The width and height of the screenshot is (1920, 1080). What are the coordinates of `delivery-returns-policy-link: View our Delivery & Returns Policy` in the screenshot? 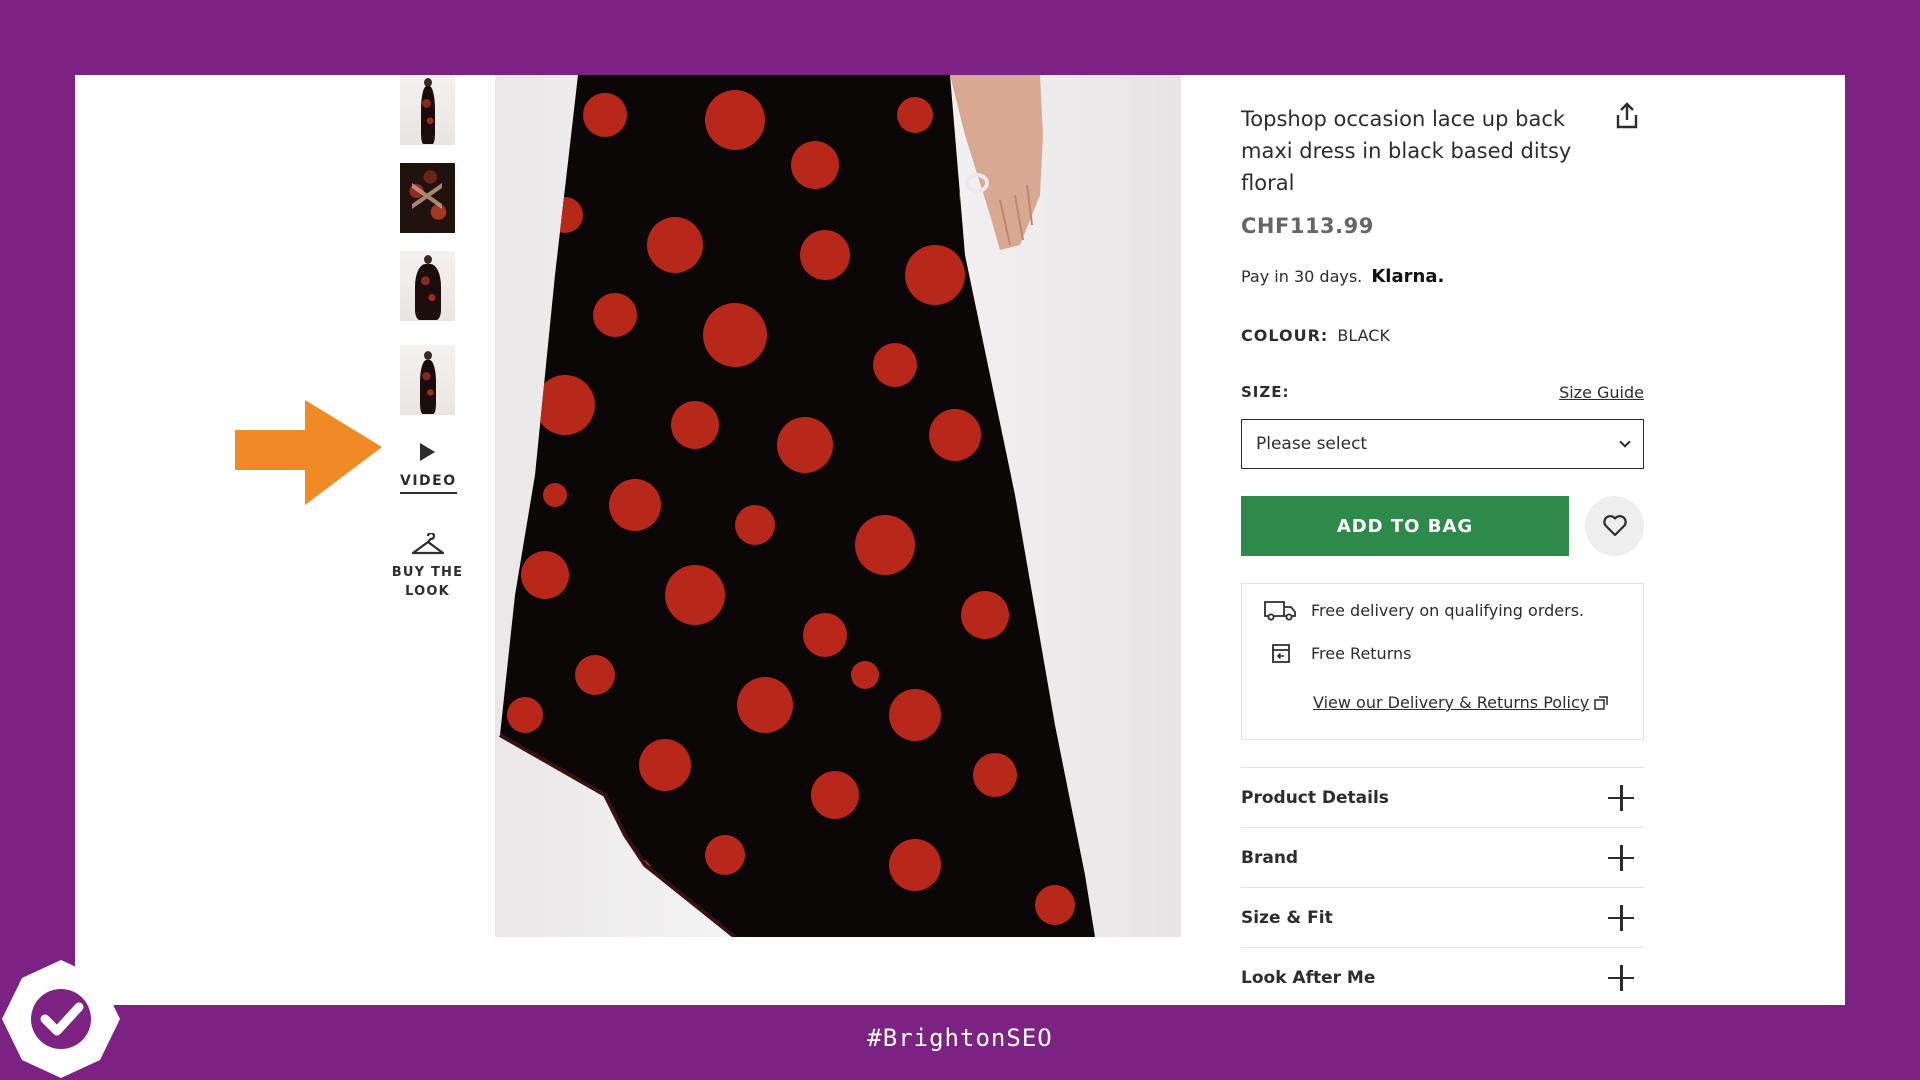 It's located at (1461, 702).